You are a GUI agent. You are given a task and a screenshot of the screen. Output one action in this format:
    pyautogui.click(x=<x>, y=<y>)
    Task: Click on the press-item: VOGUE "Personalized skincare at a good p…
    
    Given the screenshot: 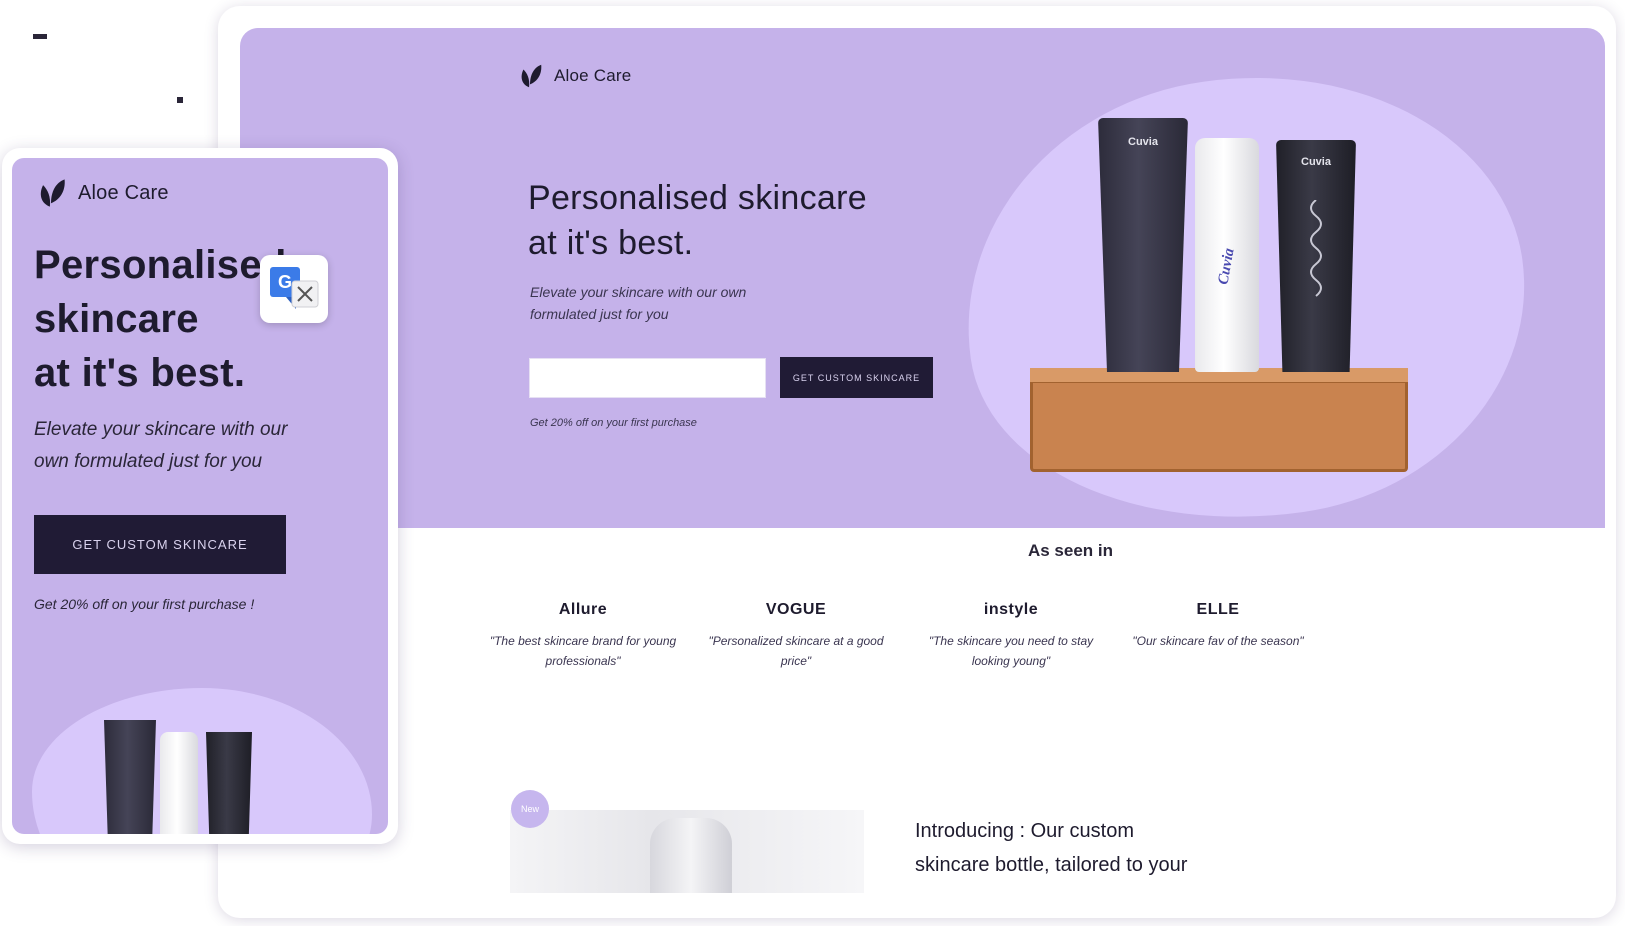 What is the action you would take?
    pyautogui.click(x=796, y=636)
    